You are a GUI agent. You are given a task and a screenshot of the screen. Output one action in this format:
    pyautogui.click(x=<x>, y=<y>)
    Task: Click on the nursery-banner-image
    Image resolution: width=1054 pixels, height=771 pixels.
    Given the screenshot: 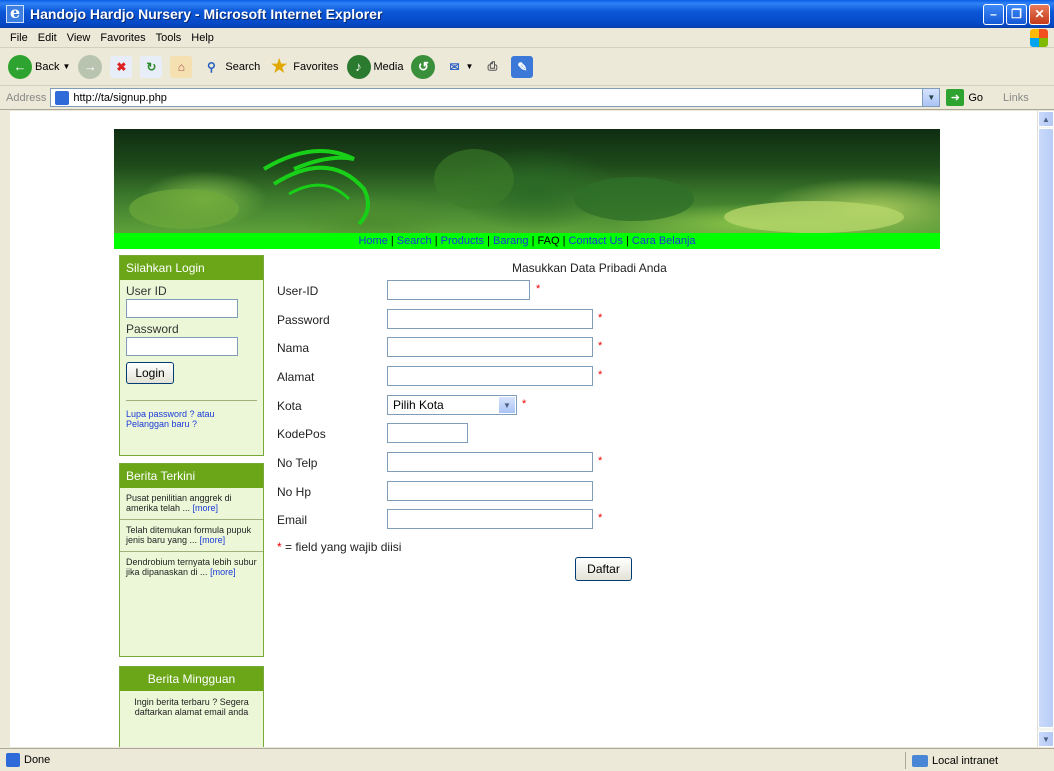 What is the action you would take?
    pyautogui.click(x=527, y=181)
    